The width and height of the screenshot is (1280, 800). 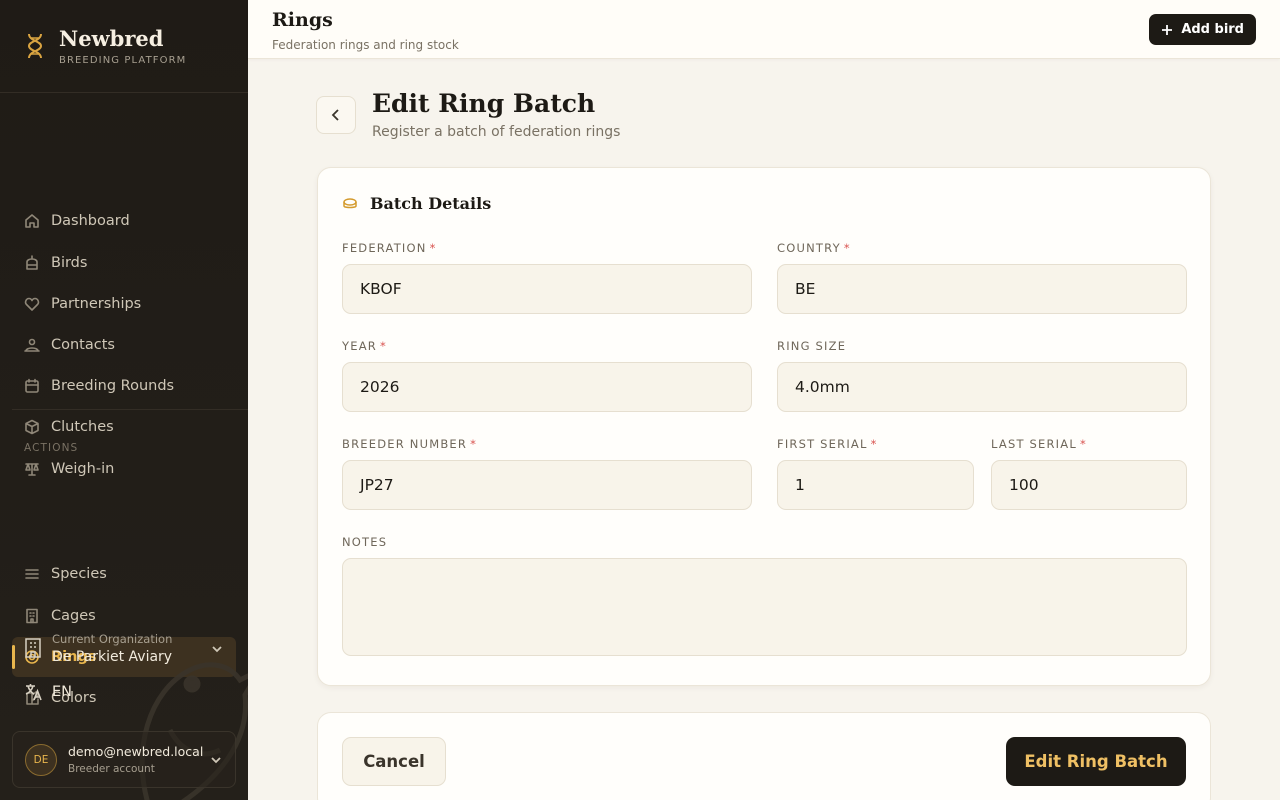 What do you see at coordinates (73, 616) in the screenshot?
I see `sidebar-item-label: Cages` at bounding box center [73, 616].